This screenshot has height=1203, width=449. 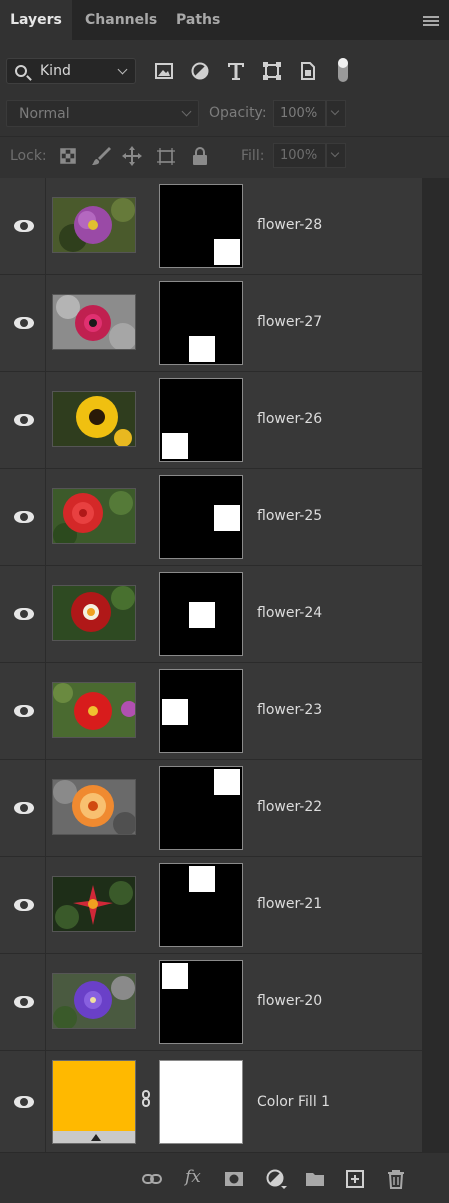 What do you see at coordinates (44, 114) in the screenshot?
I see `blend-mode-label: Normal` at bounding box center [44, 114].